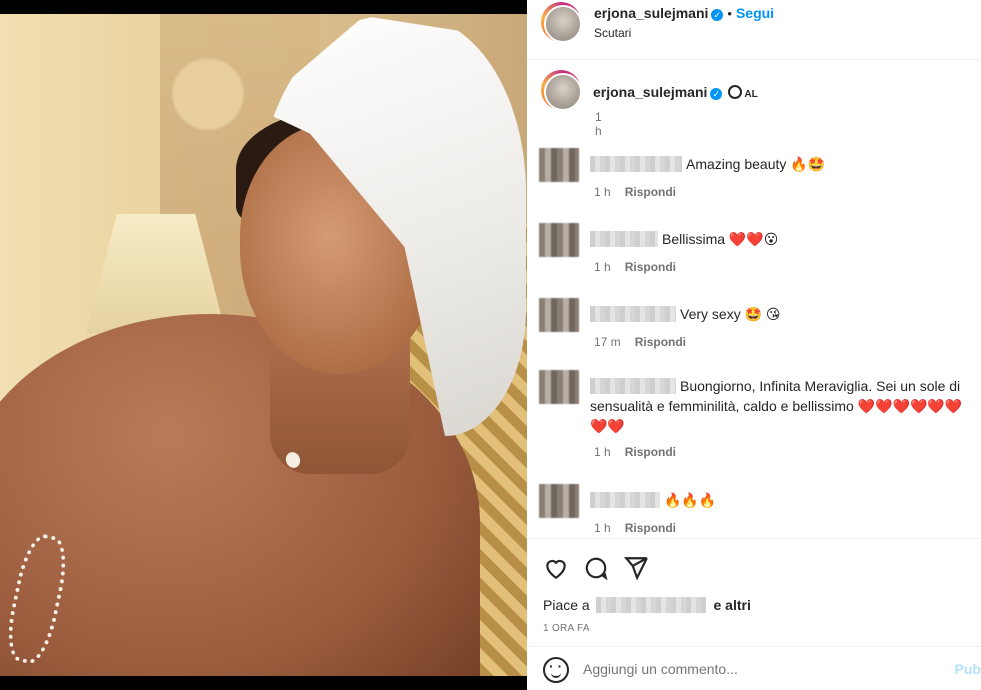 This screenshot has width=981, height=690. I want to click on comment-body: Very sexy 🤩 😘, so click(781, 314).